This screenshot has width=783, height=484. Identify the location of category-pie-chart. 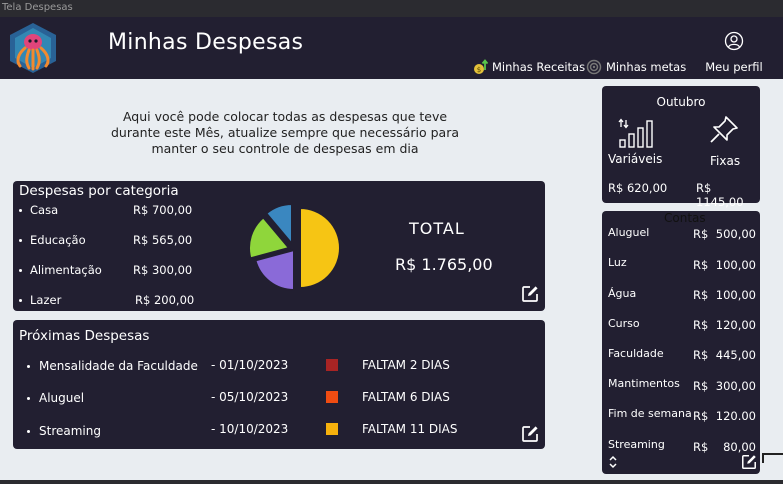
(294, 247).